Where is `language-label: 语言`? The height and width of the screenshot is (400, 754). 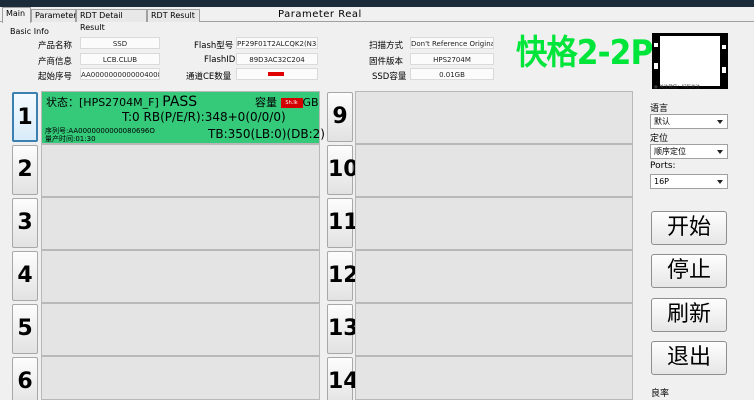 language-label: 语言 is located at coordinates (659, 109).